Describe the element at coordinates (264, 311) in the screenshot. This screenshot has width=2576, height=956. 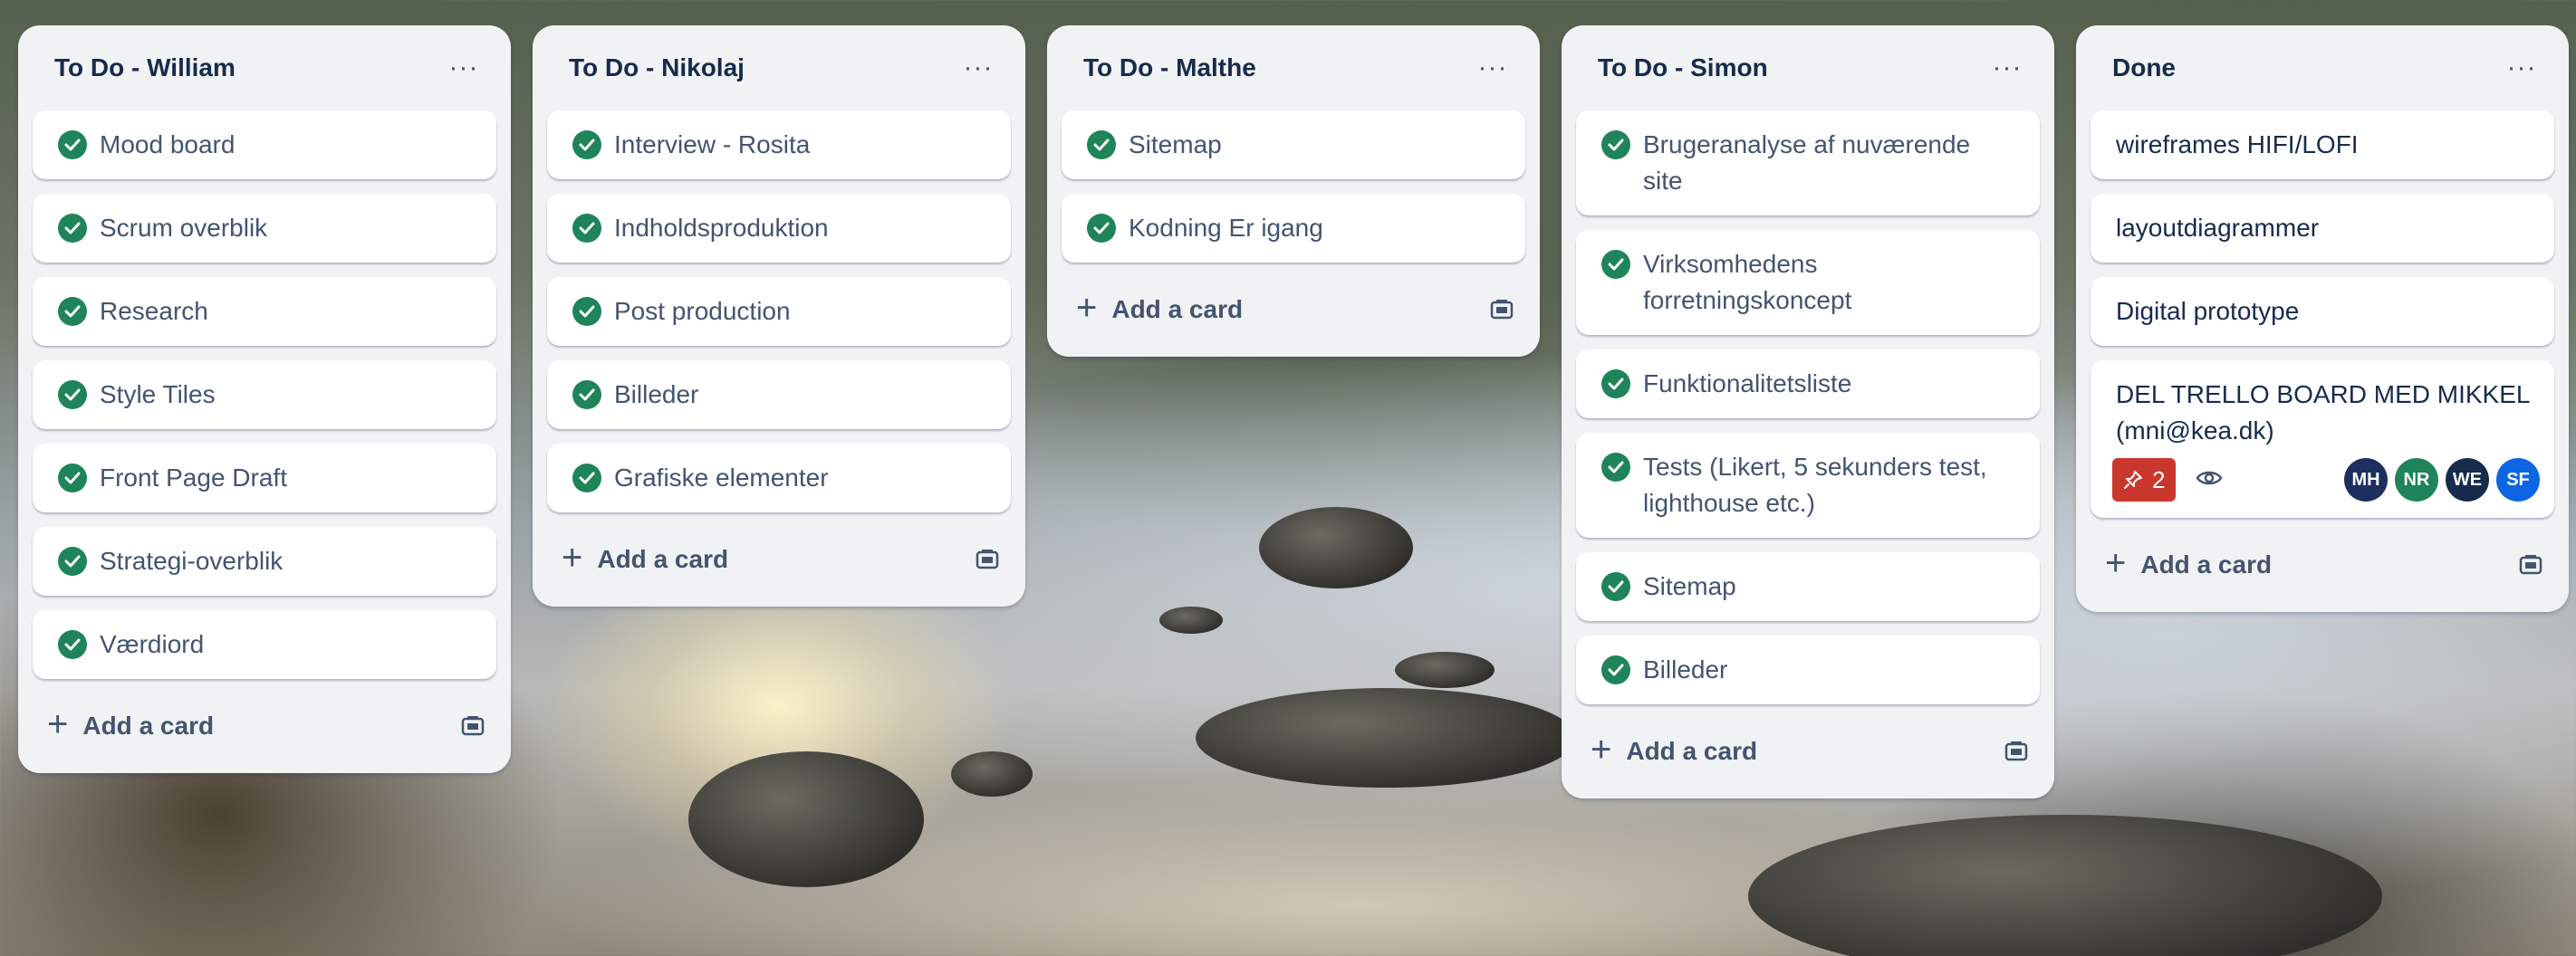
I see `card: Research` at that location.